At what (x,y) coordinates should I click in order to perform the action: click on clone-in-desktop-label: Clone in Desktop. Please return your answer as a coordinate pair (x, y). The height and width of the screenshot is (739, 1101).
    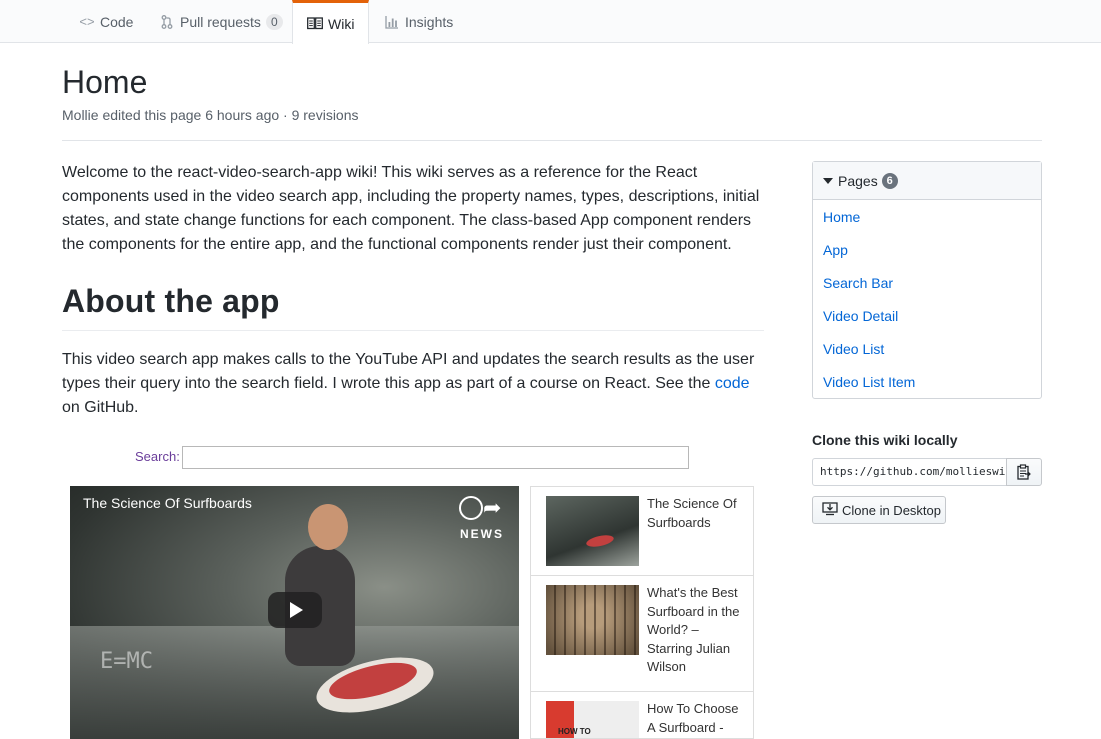
    Looking at the image, I should click on (891, 510).